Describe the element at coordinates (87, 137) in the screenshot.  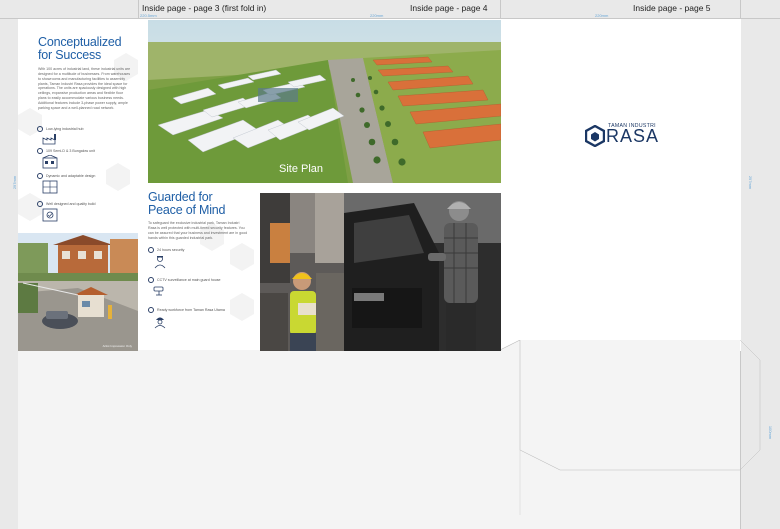
I see `feature-item: Low-lying industrial hub` at that location.